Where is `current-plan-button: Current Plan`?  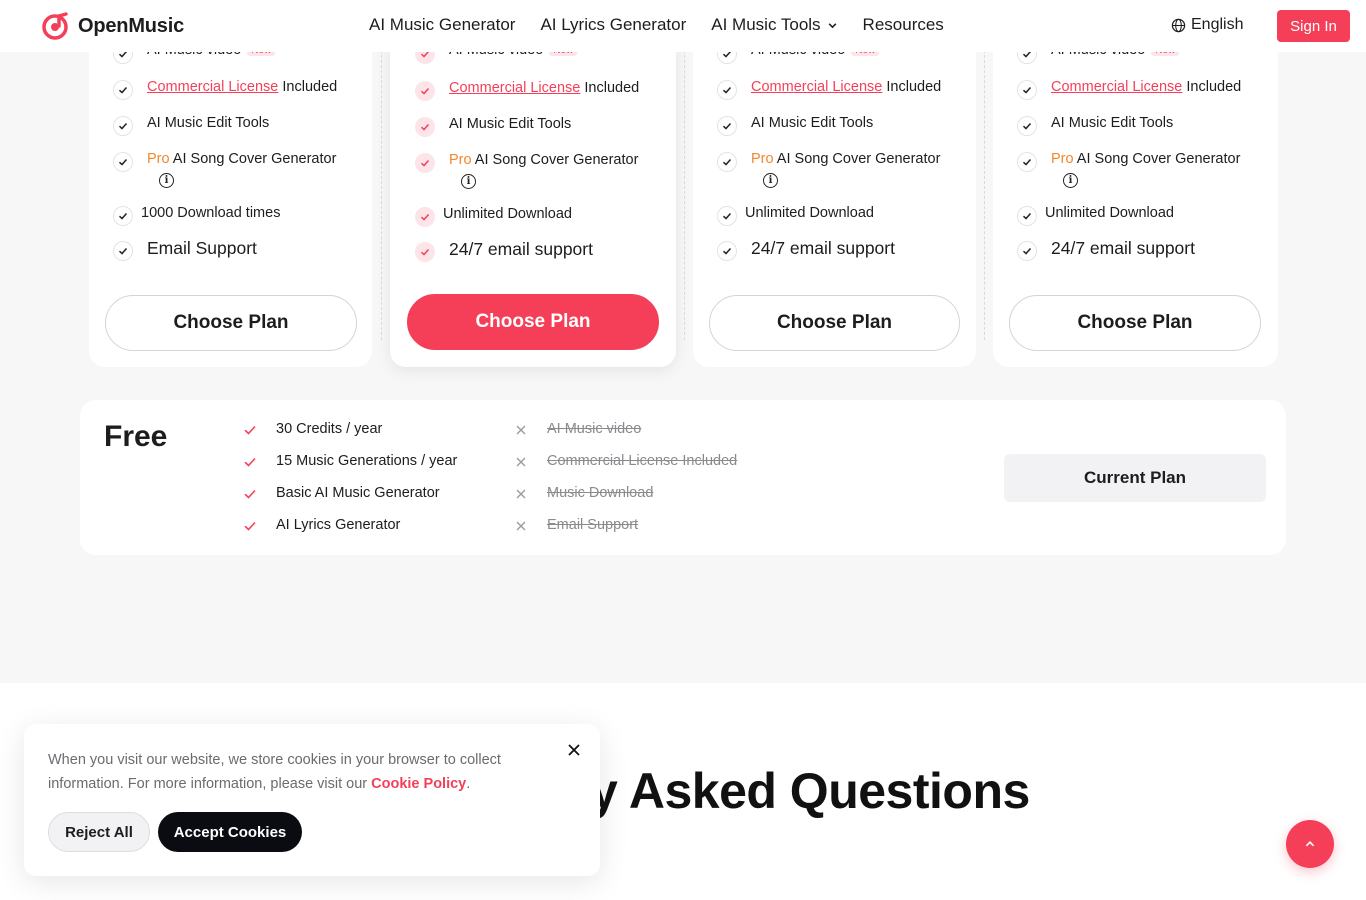 current-plan-button: Current Plan is located at coordinates (1135, 478).